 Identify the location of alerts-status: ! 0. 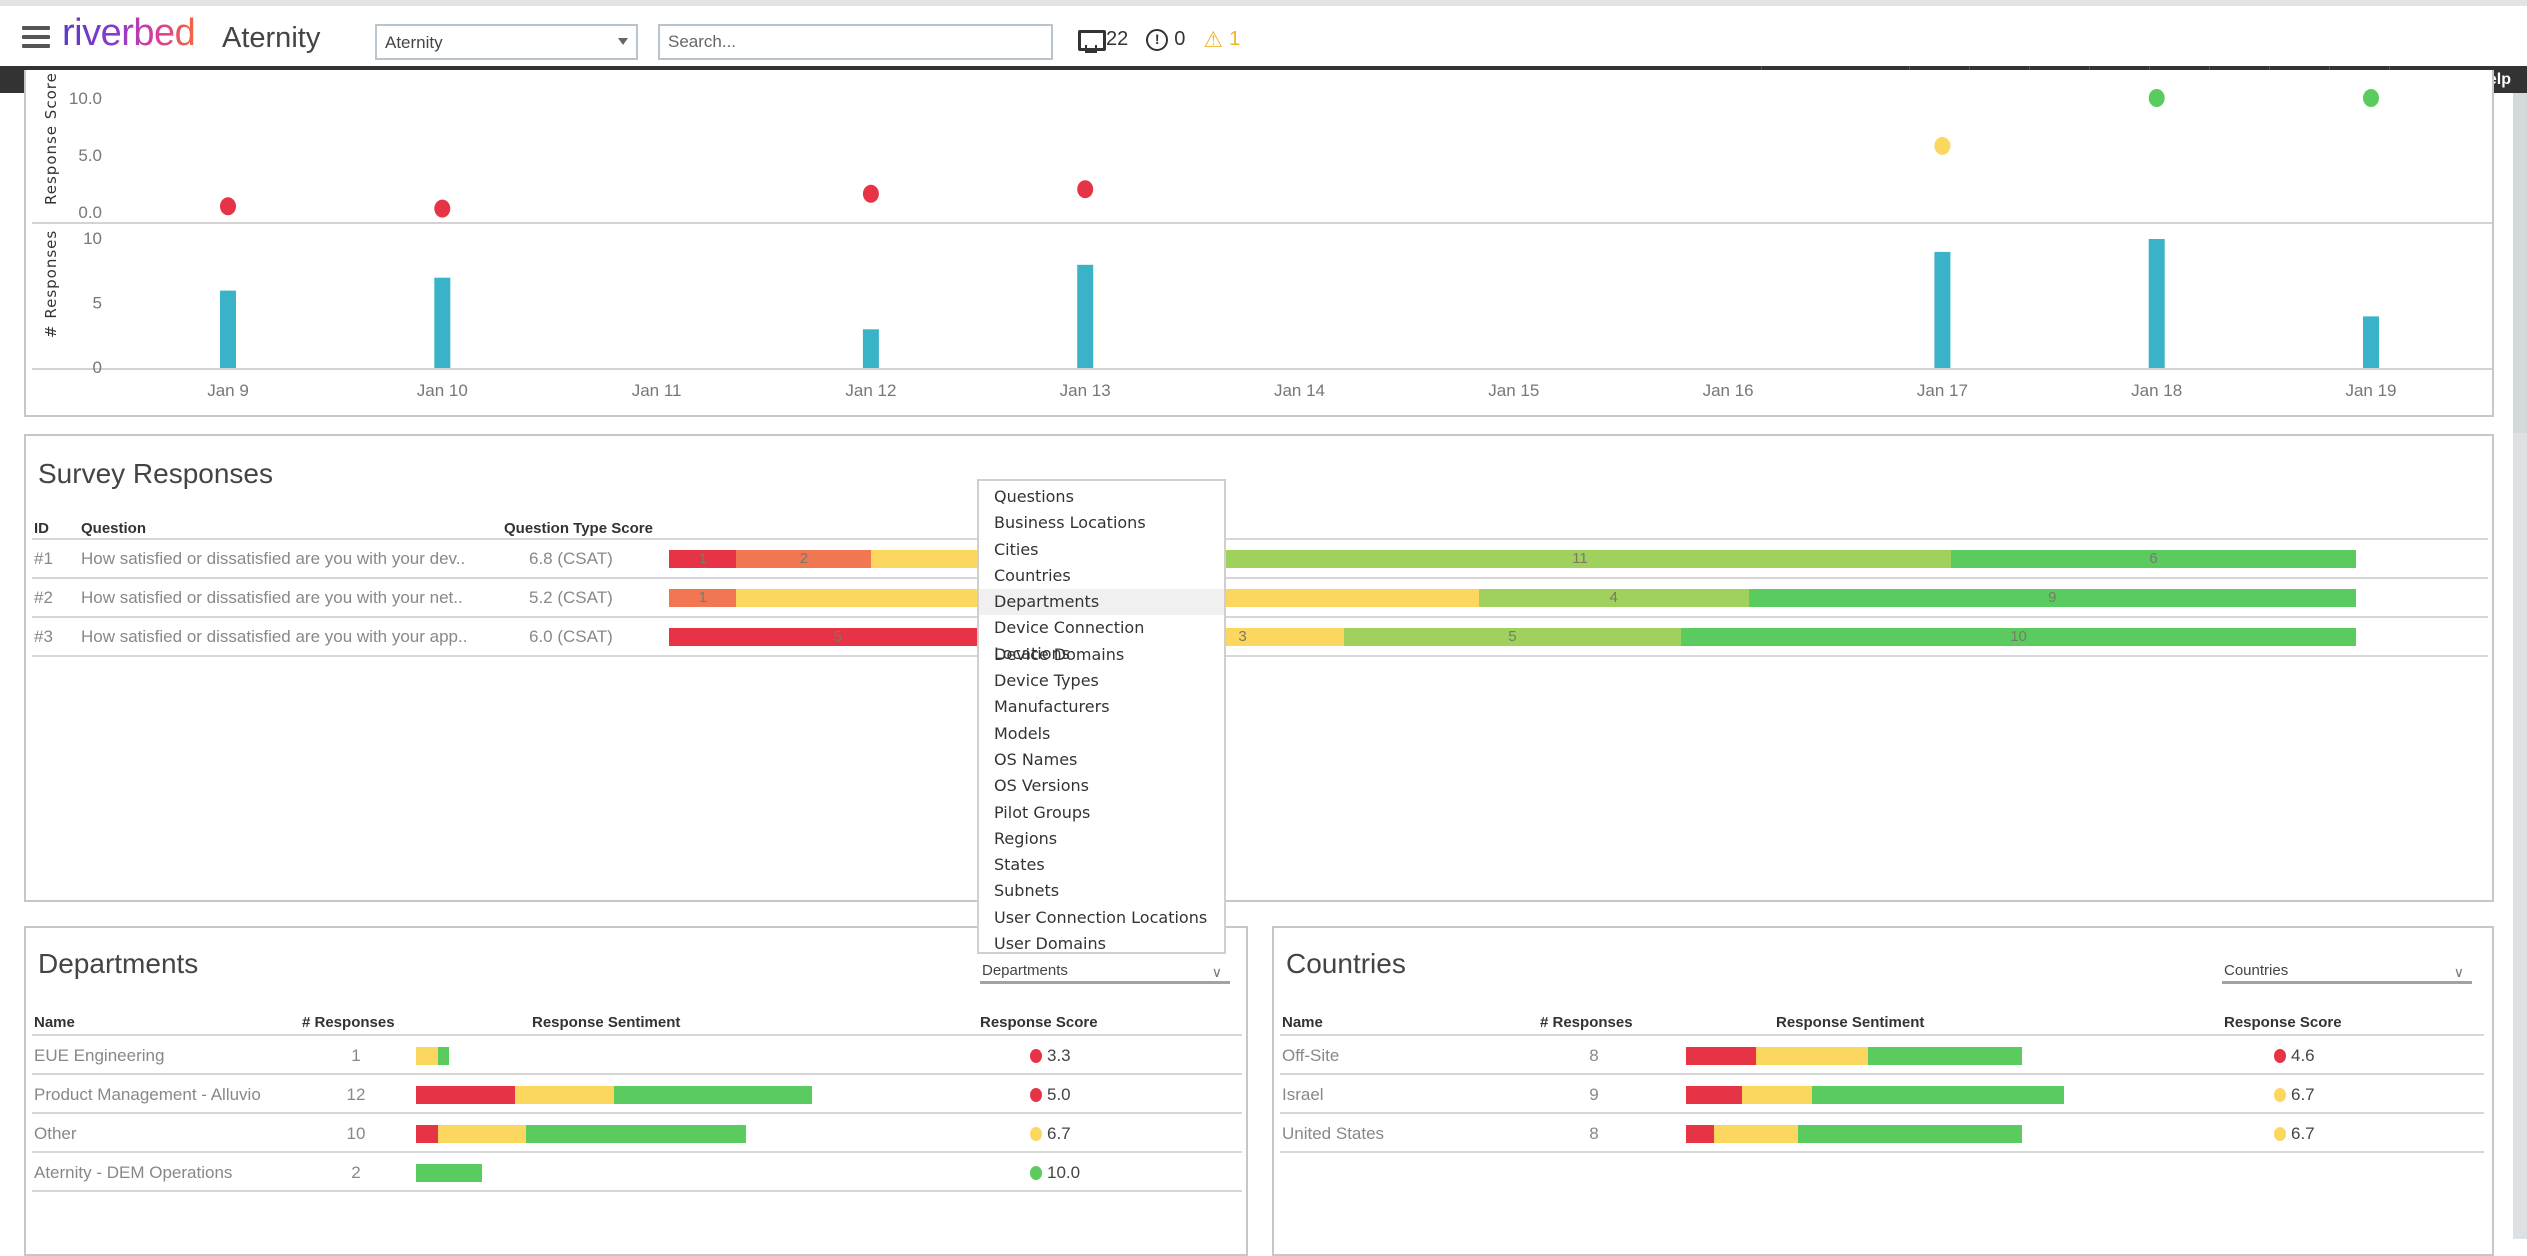
(1165, 39).